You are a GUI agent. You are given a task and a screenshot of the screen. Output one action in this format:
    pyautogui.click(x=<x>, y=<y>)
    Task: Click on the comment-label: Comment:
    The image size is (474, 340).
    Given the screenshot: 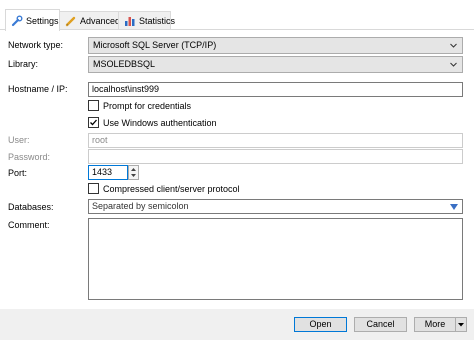 What is the action you would take?
    pyautogui.click(x=29, y=225)
    